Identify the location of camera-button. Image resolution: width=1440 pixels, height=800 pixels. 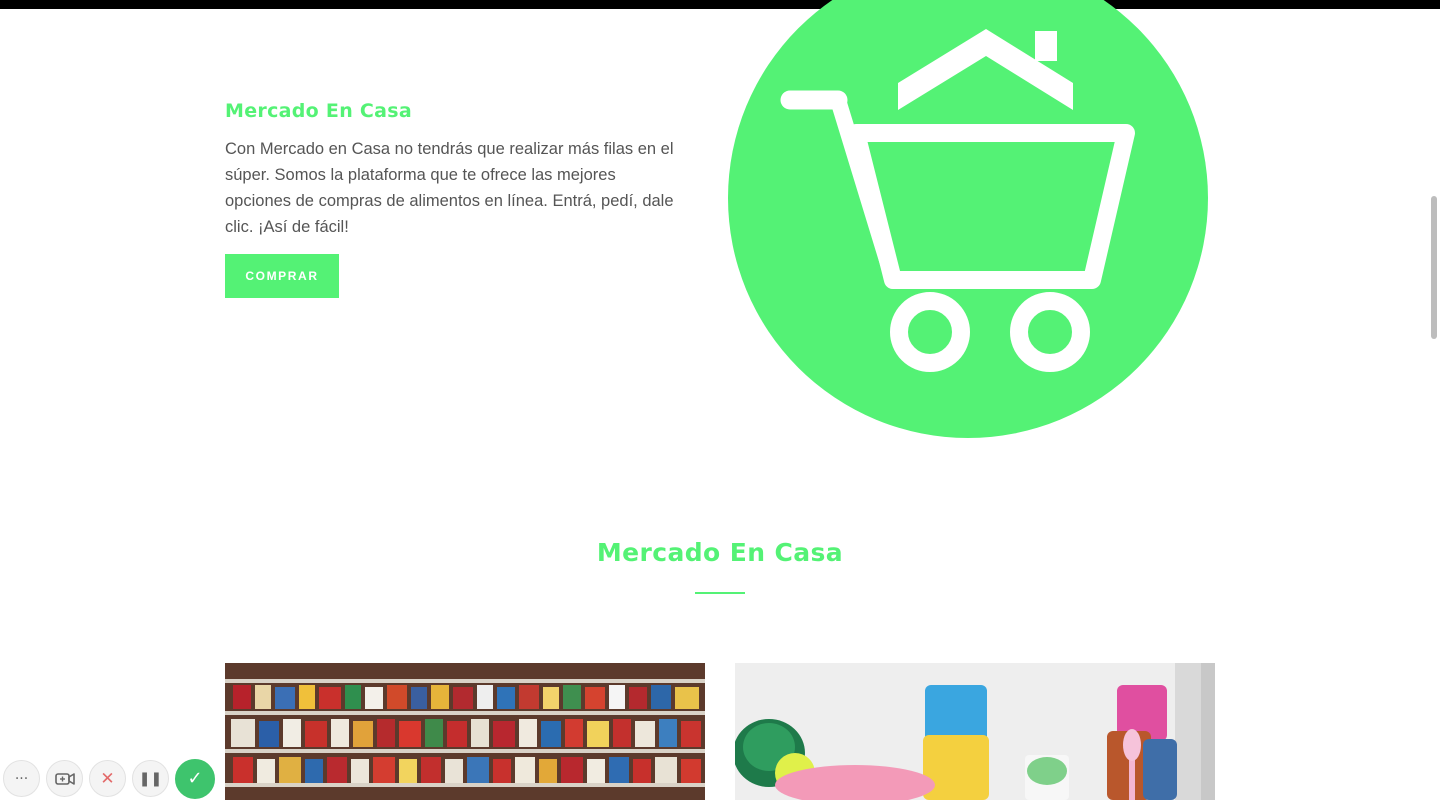
(64, 778).